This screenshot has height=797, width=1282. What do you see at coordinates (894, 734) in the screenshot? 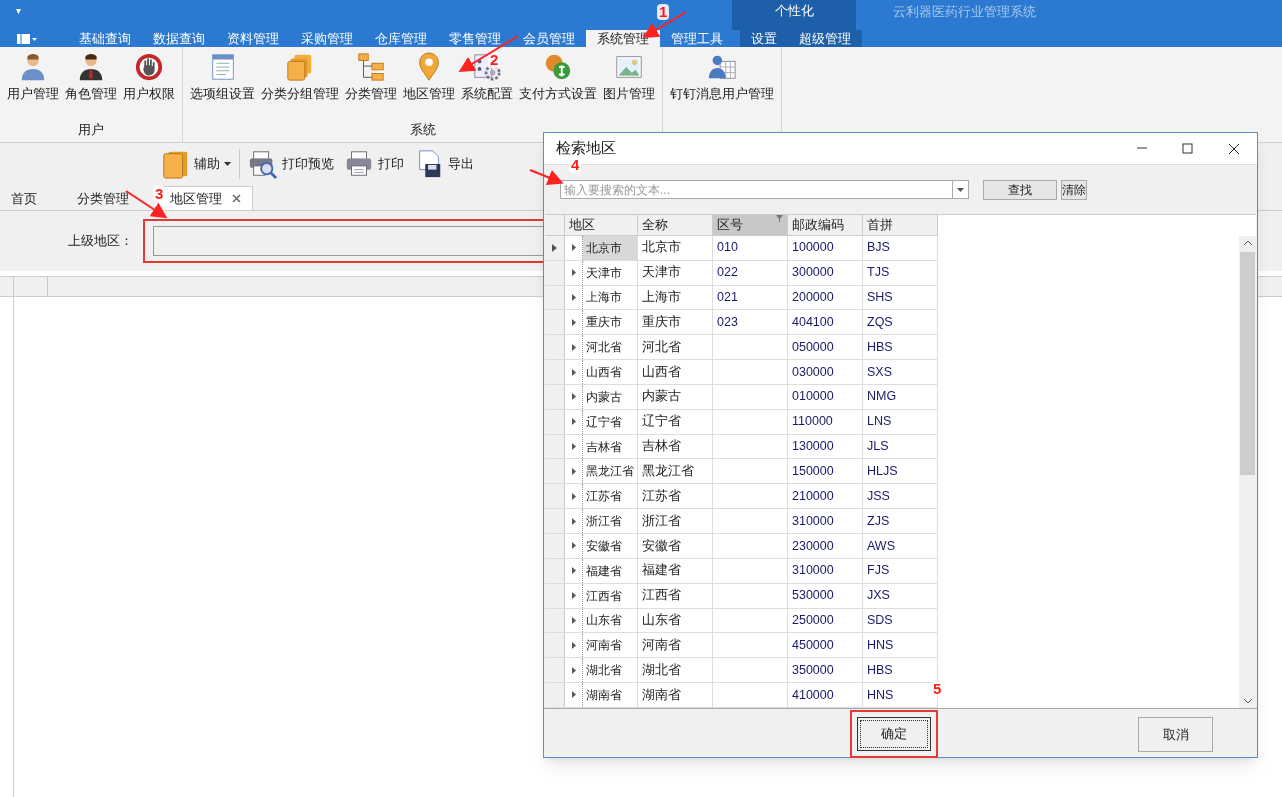
I see `ok-button: 确定` at bounding box center [894, 734].